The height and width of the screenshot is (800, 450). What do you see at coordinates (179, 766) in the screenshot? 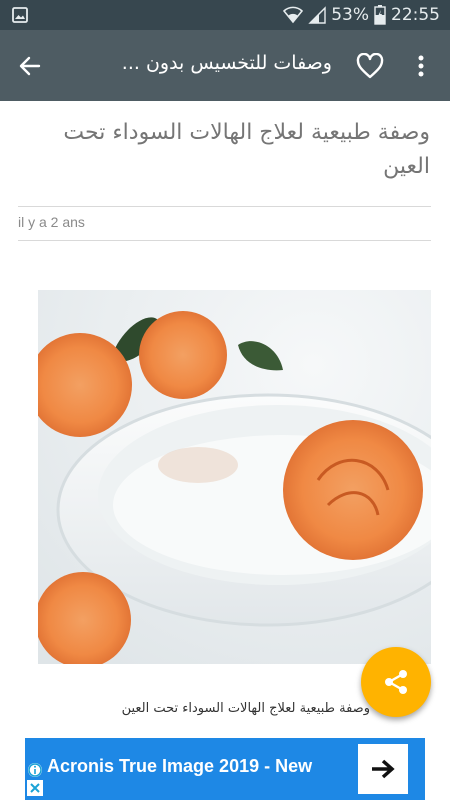
I see `ad-text: Acronis True Image 2019 - New` at bounding box center [179, 766].